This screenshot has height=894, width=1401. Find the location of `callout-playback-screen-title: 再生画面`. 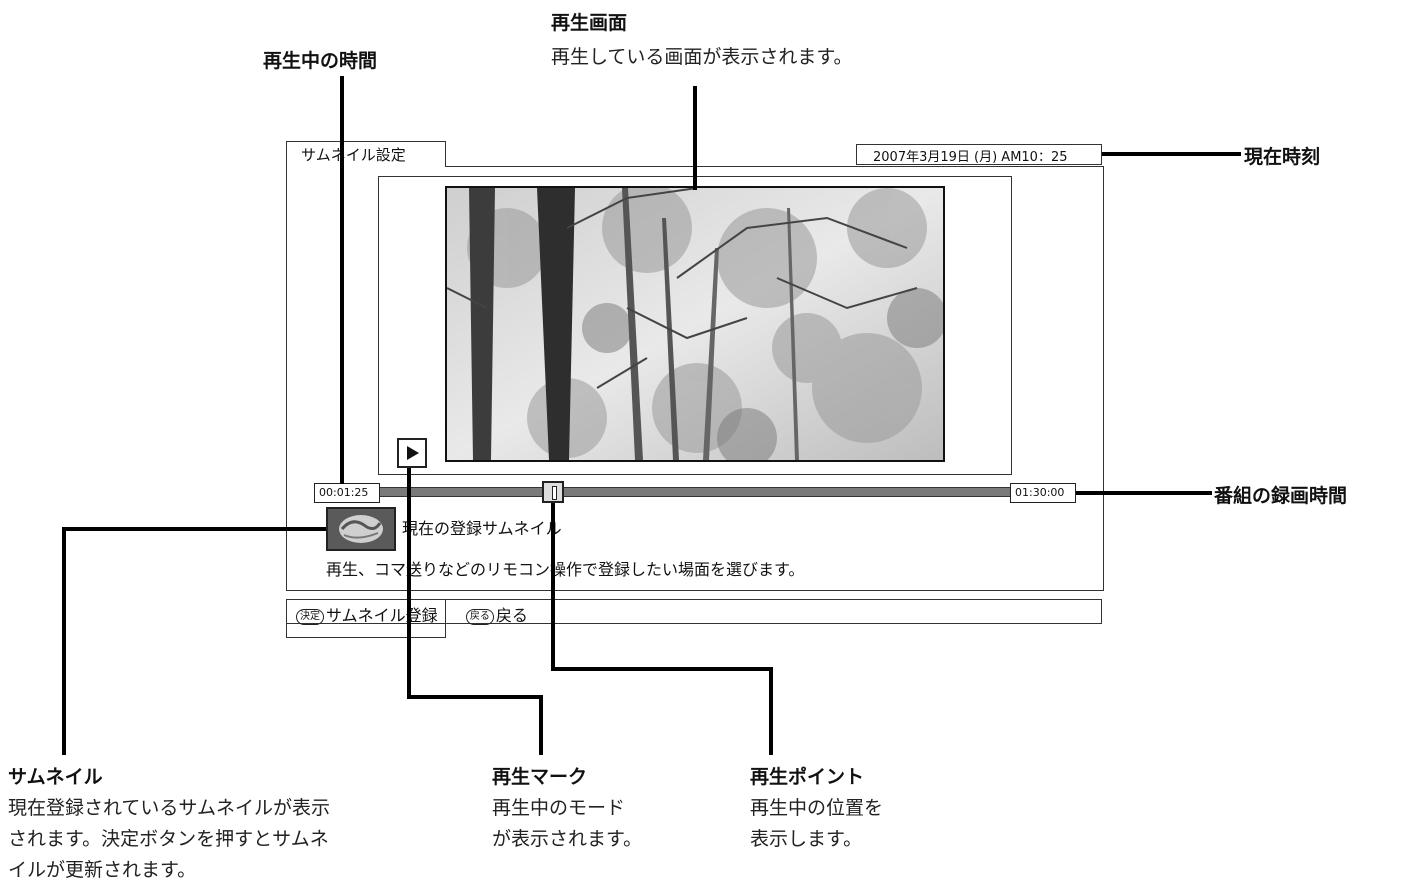

callout-playback-screen-title: 再生画面 is located at coordinates (589, 23).